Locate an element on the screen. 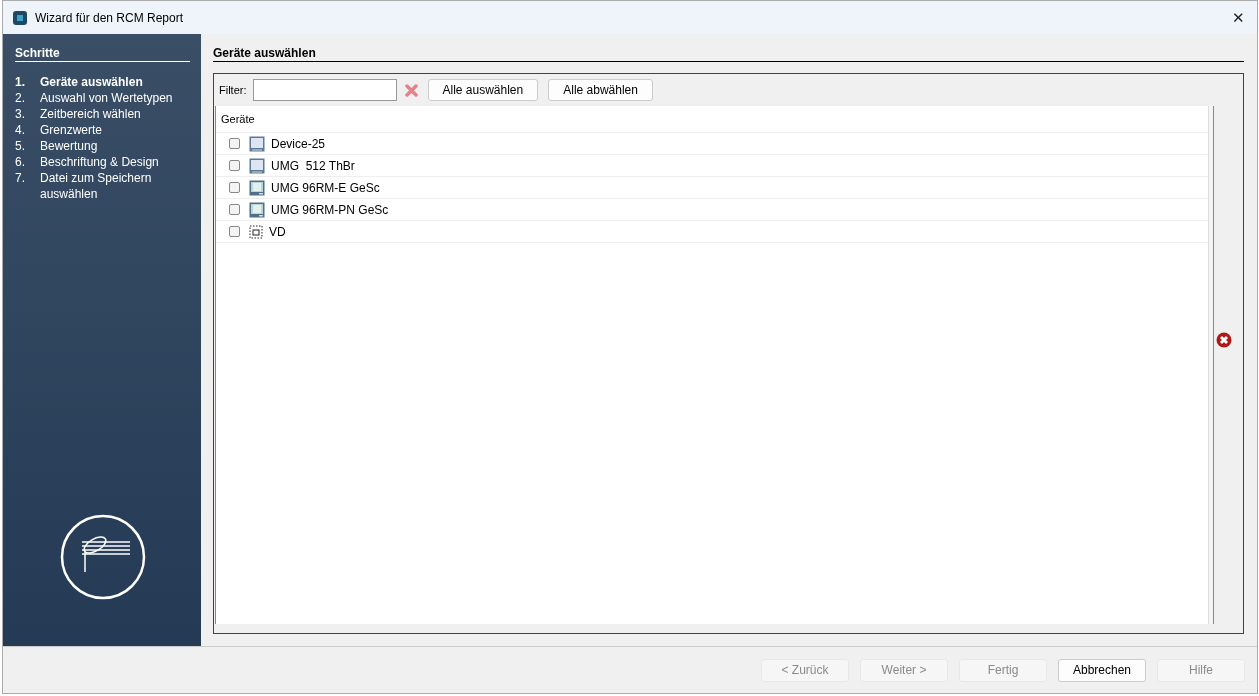  step-label: Beschriftung & Design is located at coordinates (99, 162).